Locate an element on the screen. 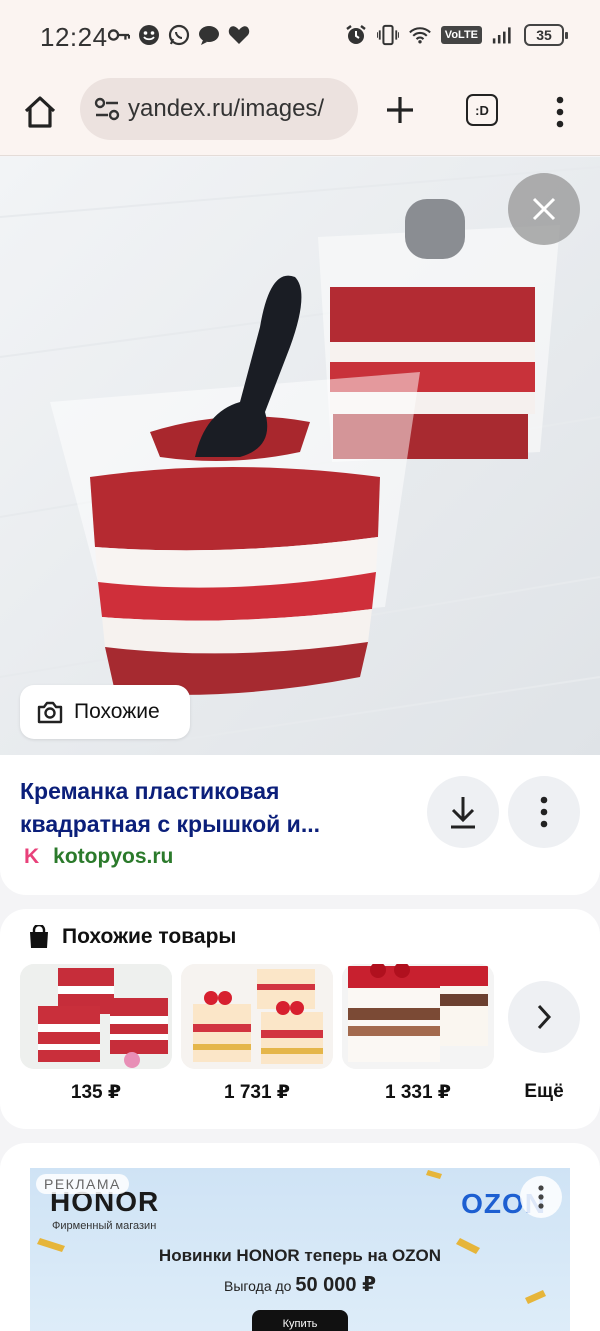  vibrate-icon is located at coordinates (387, 35).